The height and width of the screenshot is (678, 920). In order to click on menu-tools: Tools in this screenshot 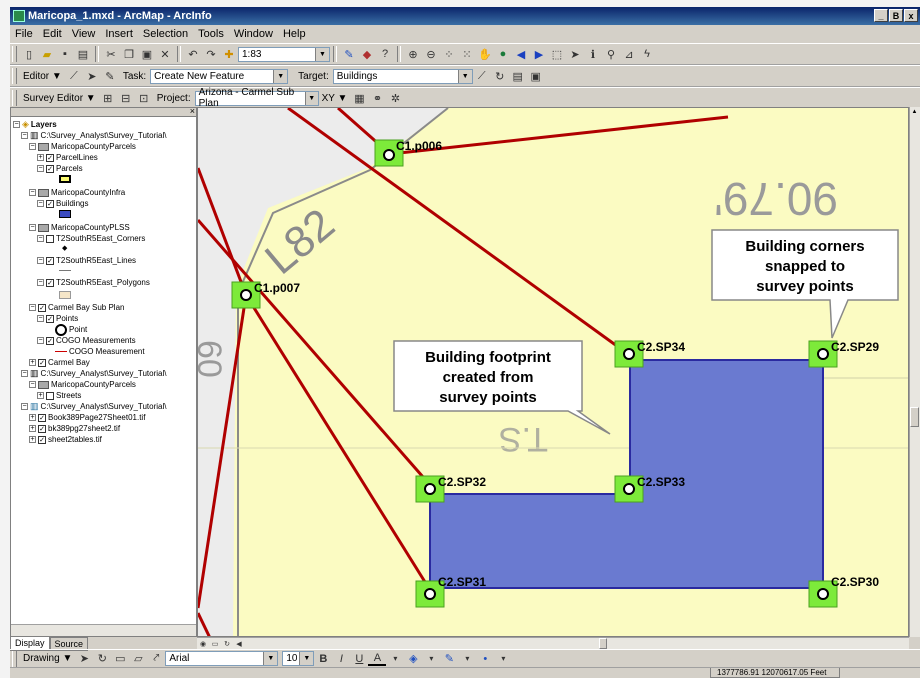, I will do `click(211, 34)`.